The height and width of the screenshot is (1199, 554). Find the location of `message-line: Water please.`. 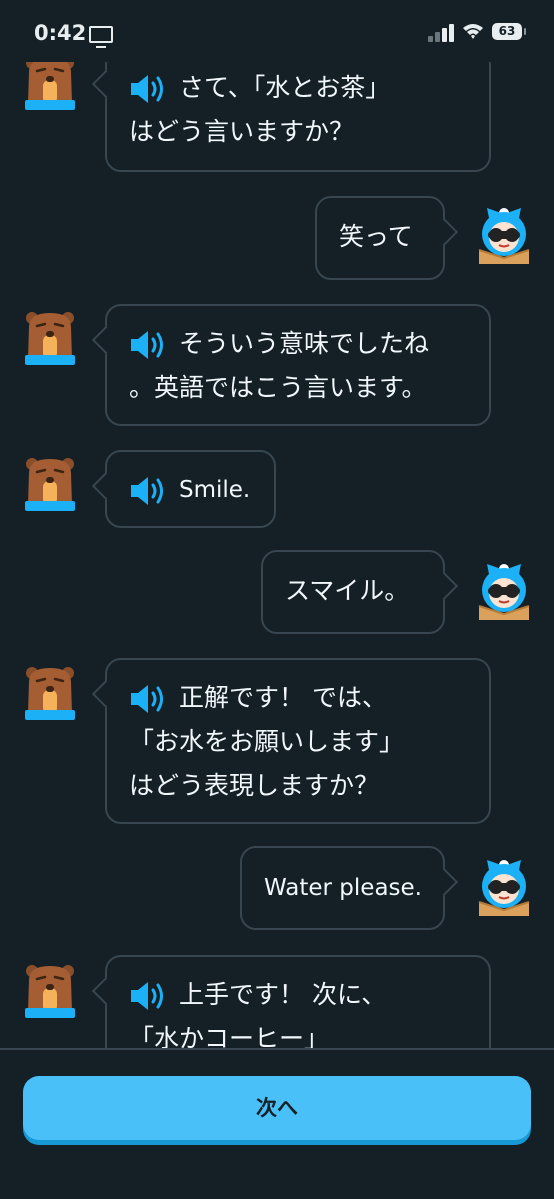

message-line: Water please. is located at coordinates (343, 888).